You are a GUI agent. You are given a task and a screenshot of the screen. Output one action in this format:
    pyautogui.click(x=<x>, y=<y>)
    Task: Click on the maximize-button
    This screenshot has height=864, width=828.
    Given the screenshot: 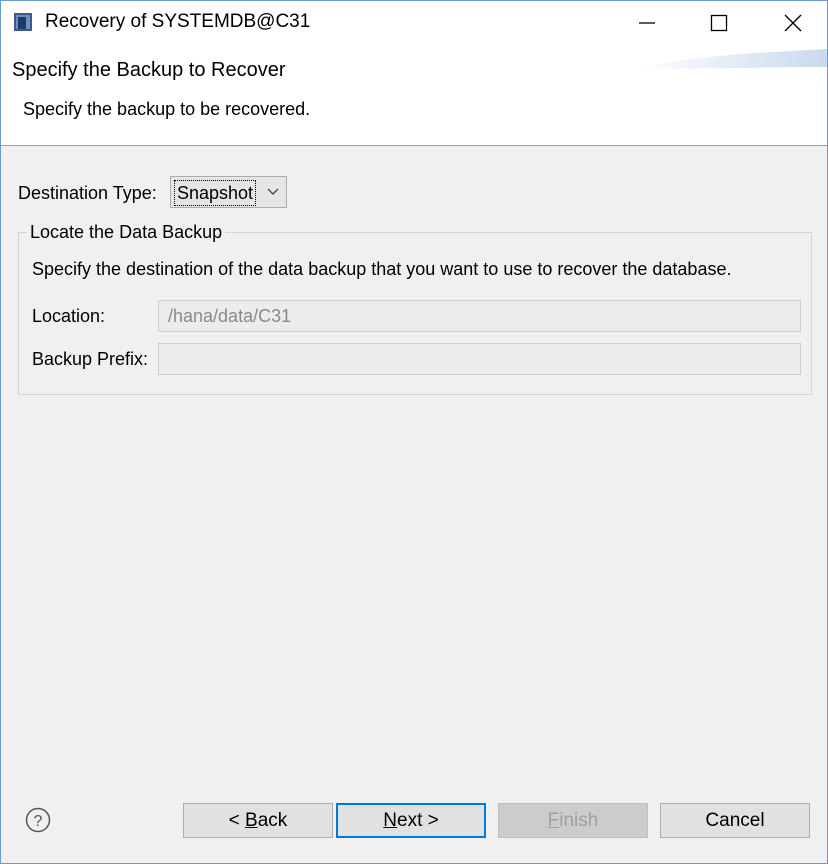 What is the action you would take?
    pyautogui.click(x=719, y=23)
    